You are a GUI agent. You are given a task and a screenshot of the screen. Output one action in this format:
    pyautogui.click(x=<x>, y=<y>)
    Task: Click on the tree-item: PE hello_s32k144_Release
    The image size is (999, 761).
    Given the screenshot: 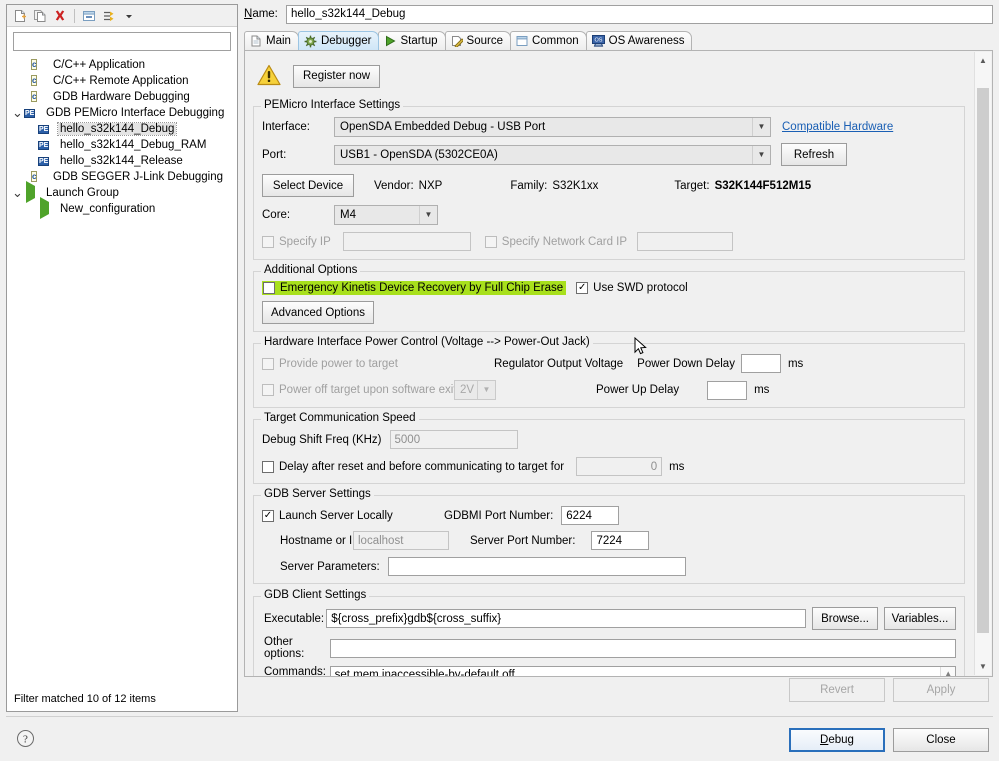 What is the action you would take?
    pyautogui.click(x=122, y=161)
    